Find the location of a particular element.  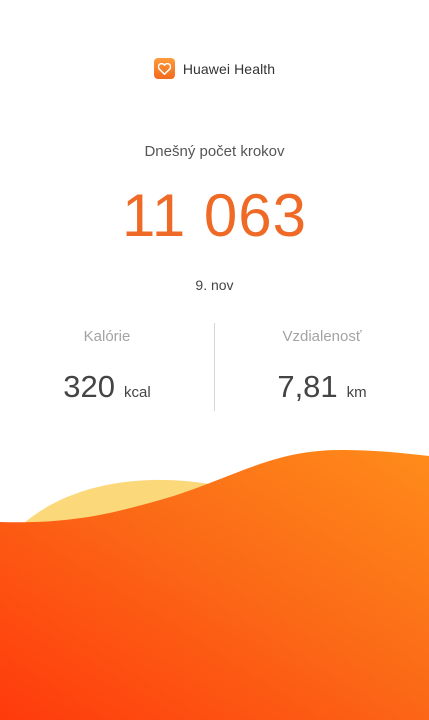

huawei-health-logo is located at coordinates (164, 68).